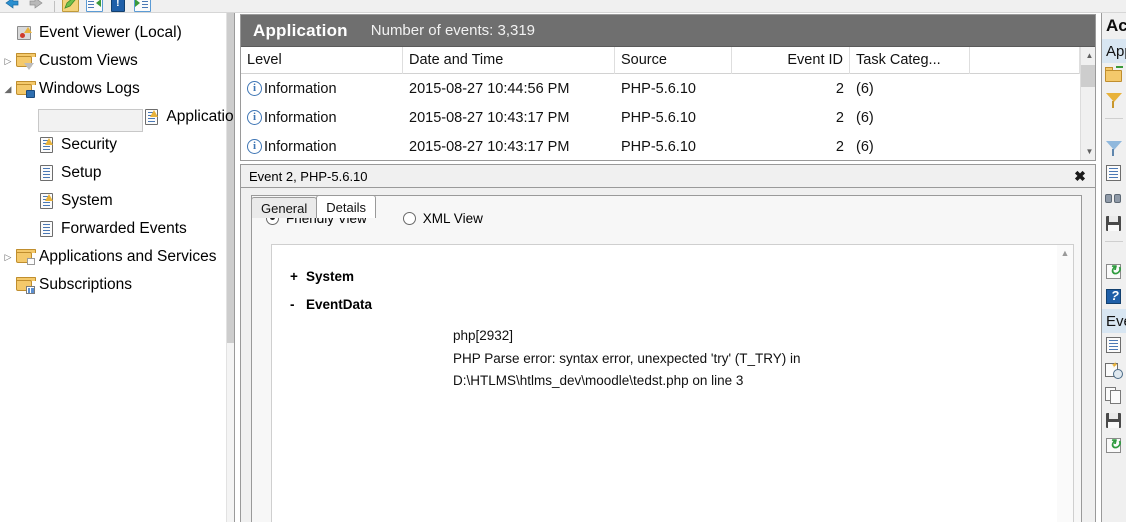 The image size is (1126, 522). What do you see at coordinates (142, 6) in the screenshot?
I see `list-right-icon` at bounding box center [142, 6].